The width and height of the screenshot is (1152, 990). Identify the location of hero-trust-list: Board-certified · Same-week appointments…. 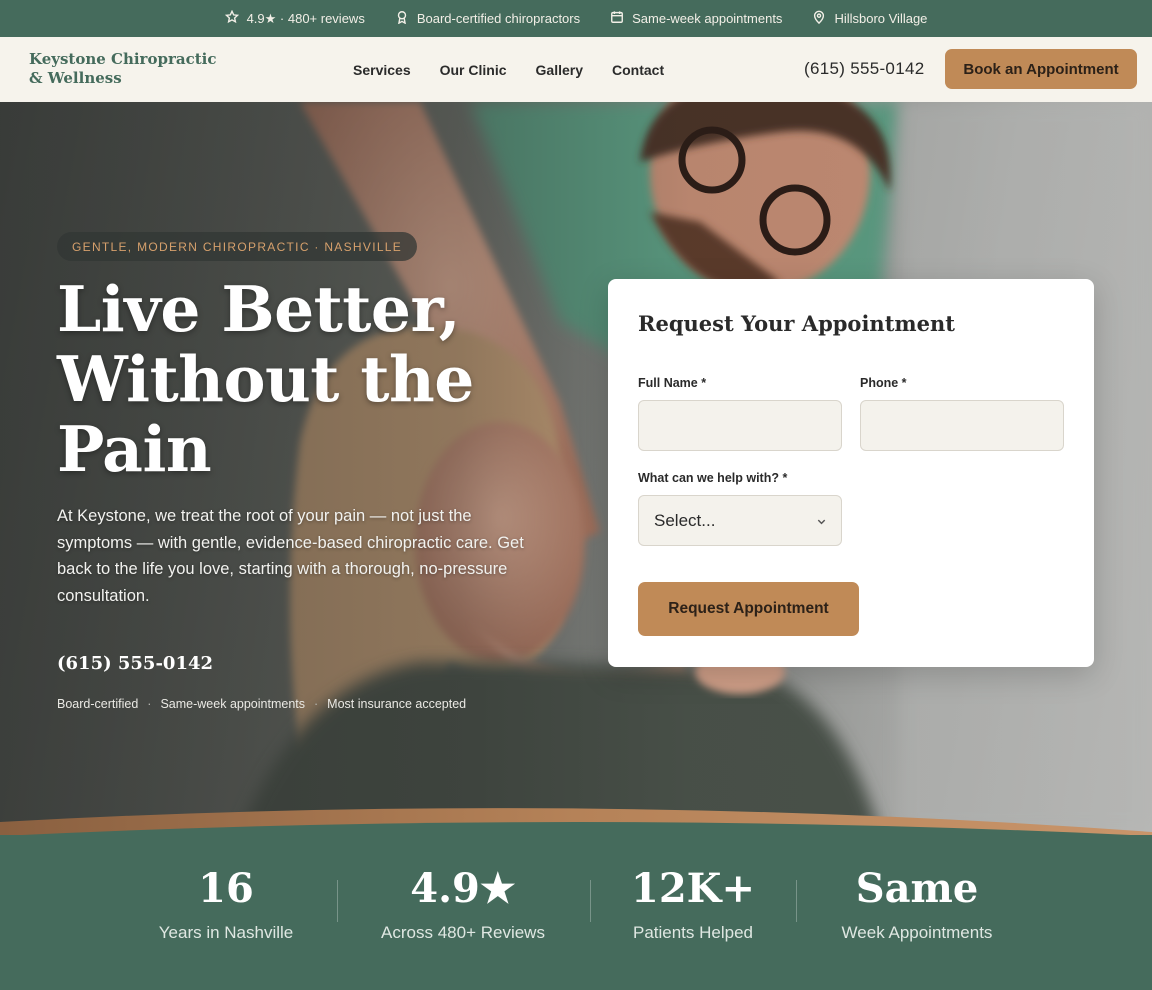
(261, 704).